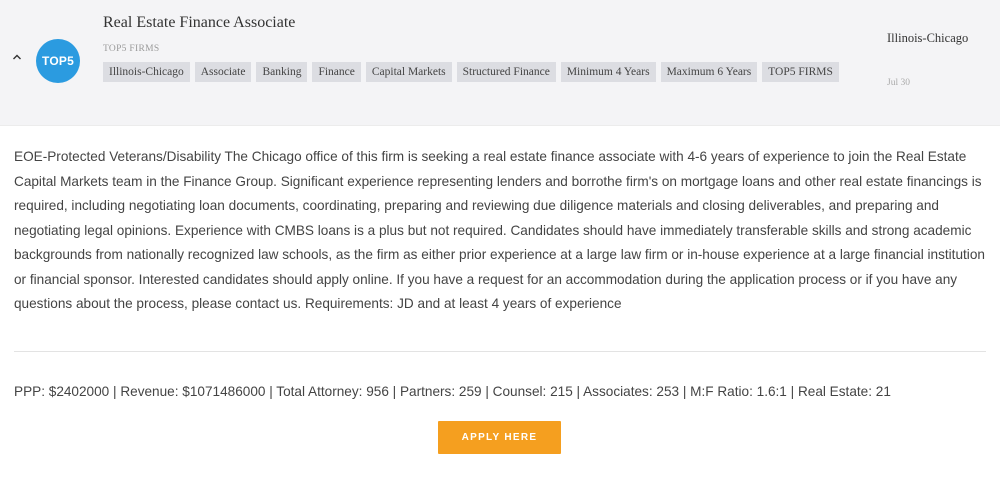  I want to click on tag: Banking, so click(282, 72).